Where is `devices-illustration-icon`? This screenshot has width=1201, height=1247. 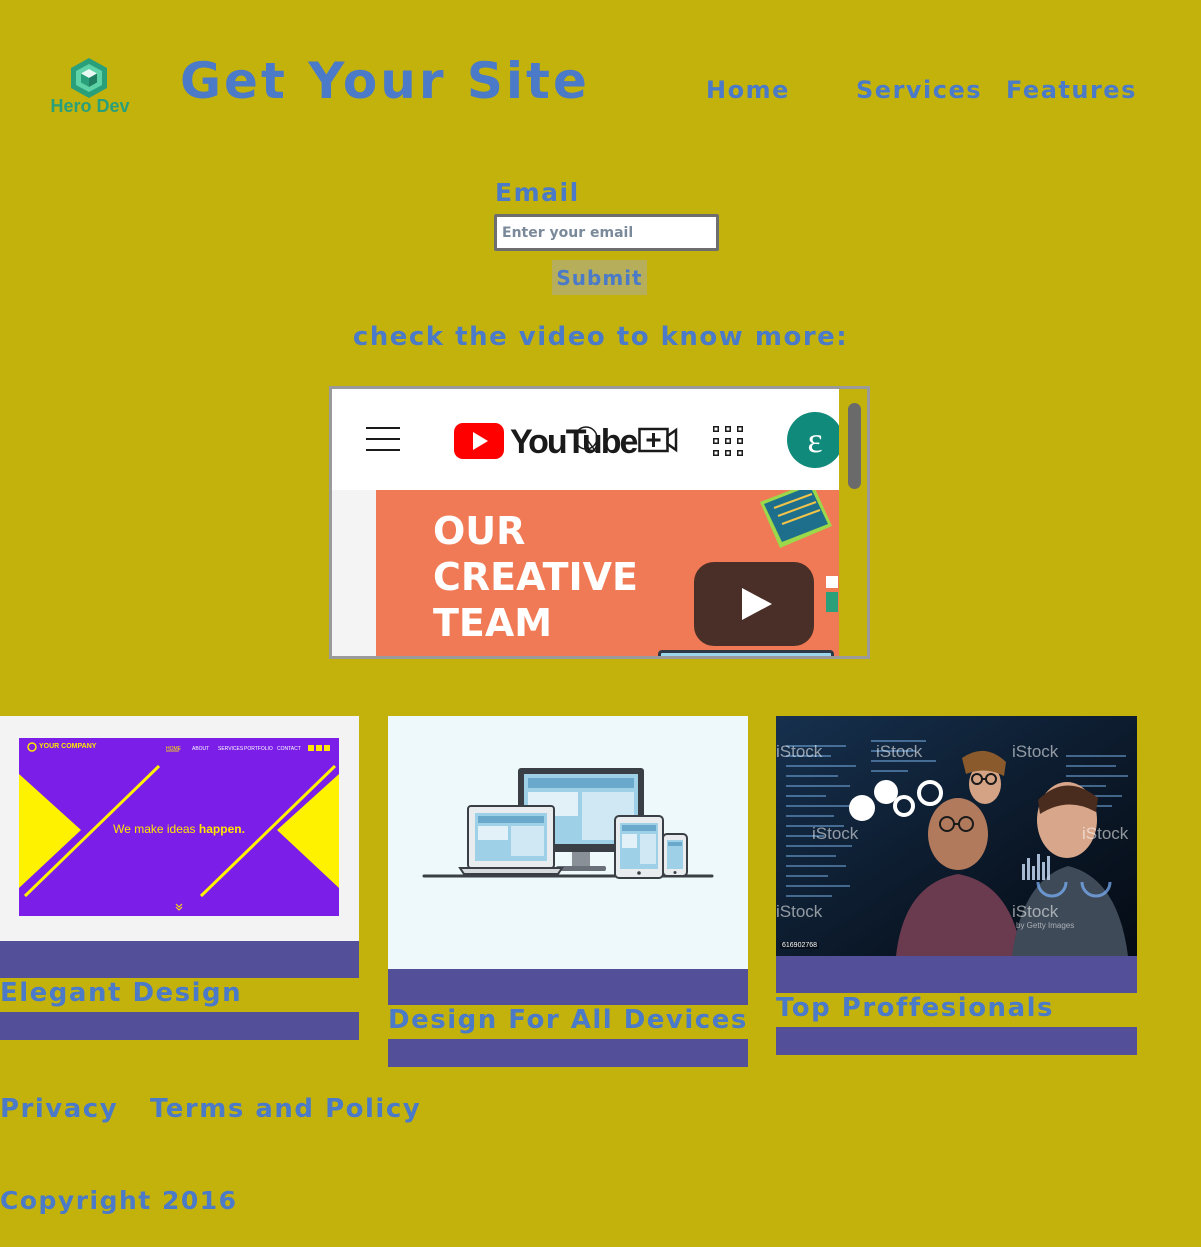 devices-illustration-icon is located at coordinates (568, 823).